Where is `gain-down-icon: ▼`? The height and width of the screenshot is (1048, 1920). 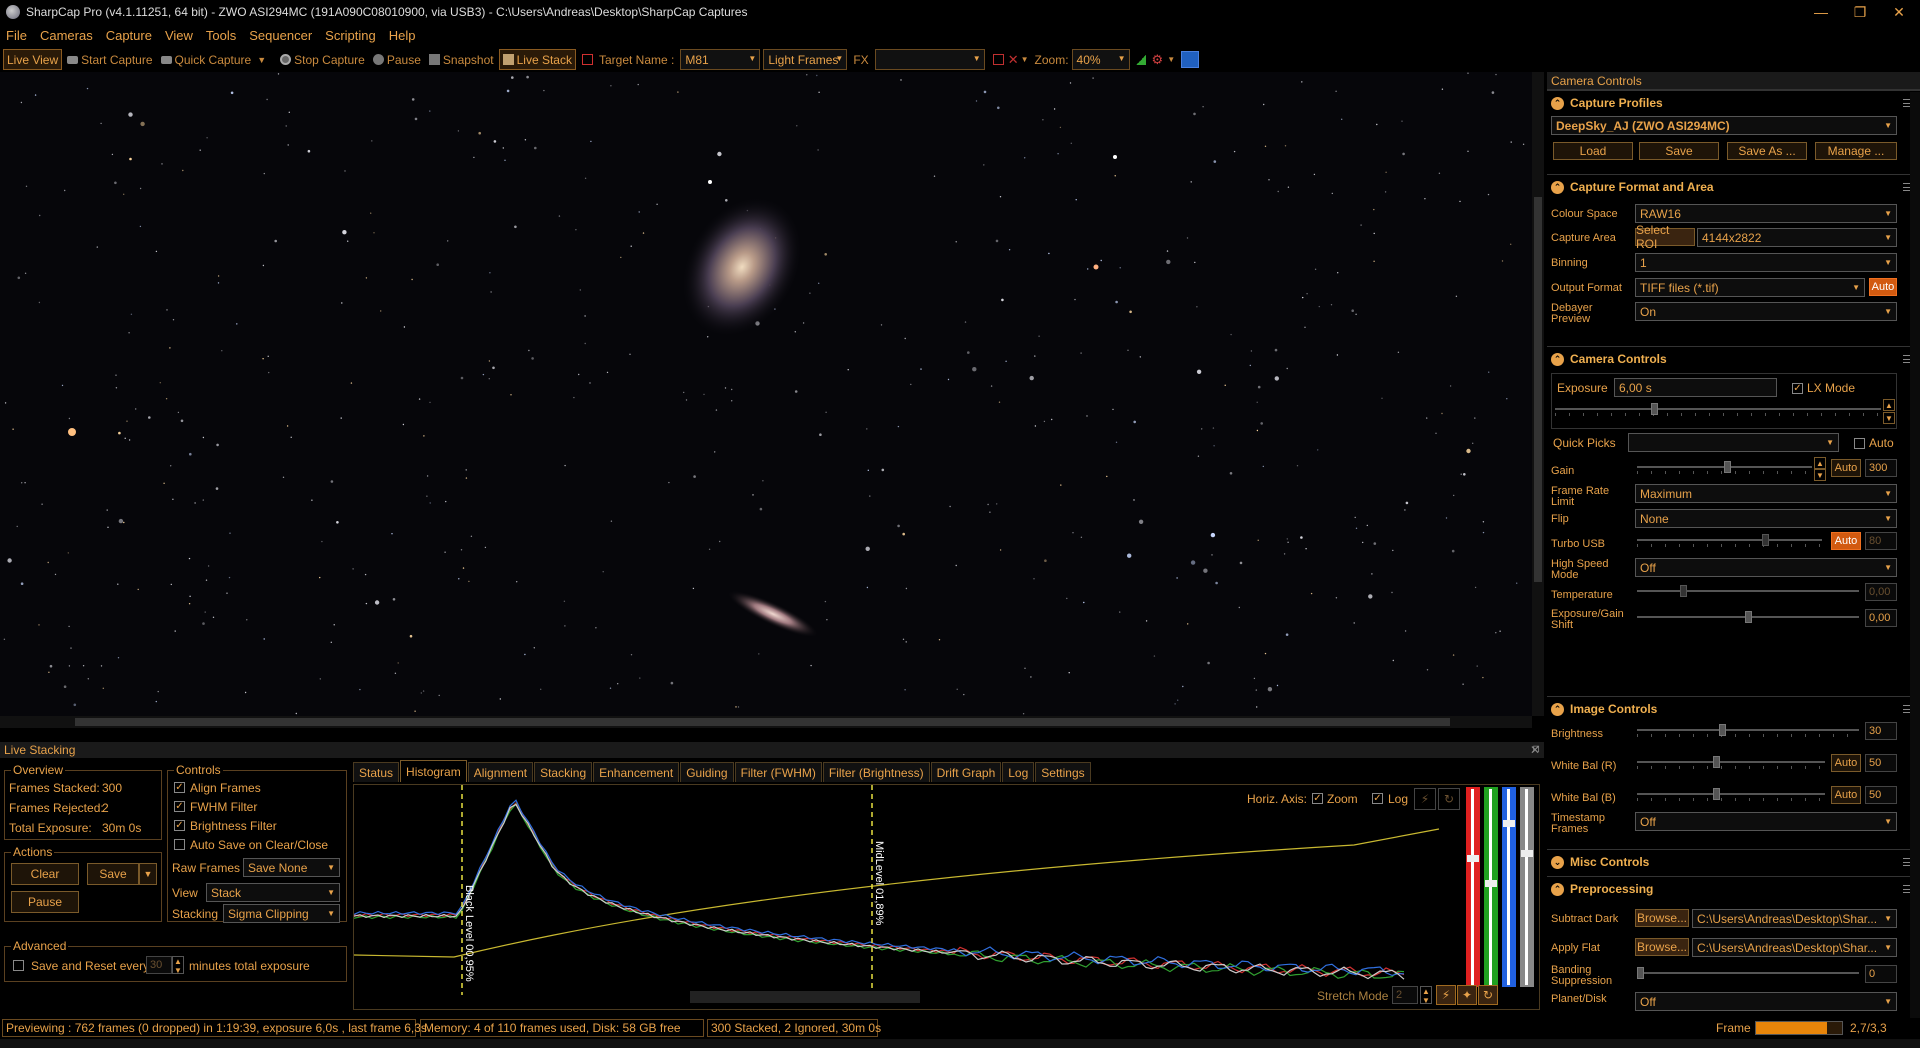 gain-down-icon: ▼ is located at coordinates (1820, 475).